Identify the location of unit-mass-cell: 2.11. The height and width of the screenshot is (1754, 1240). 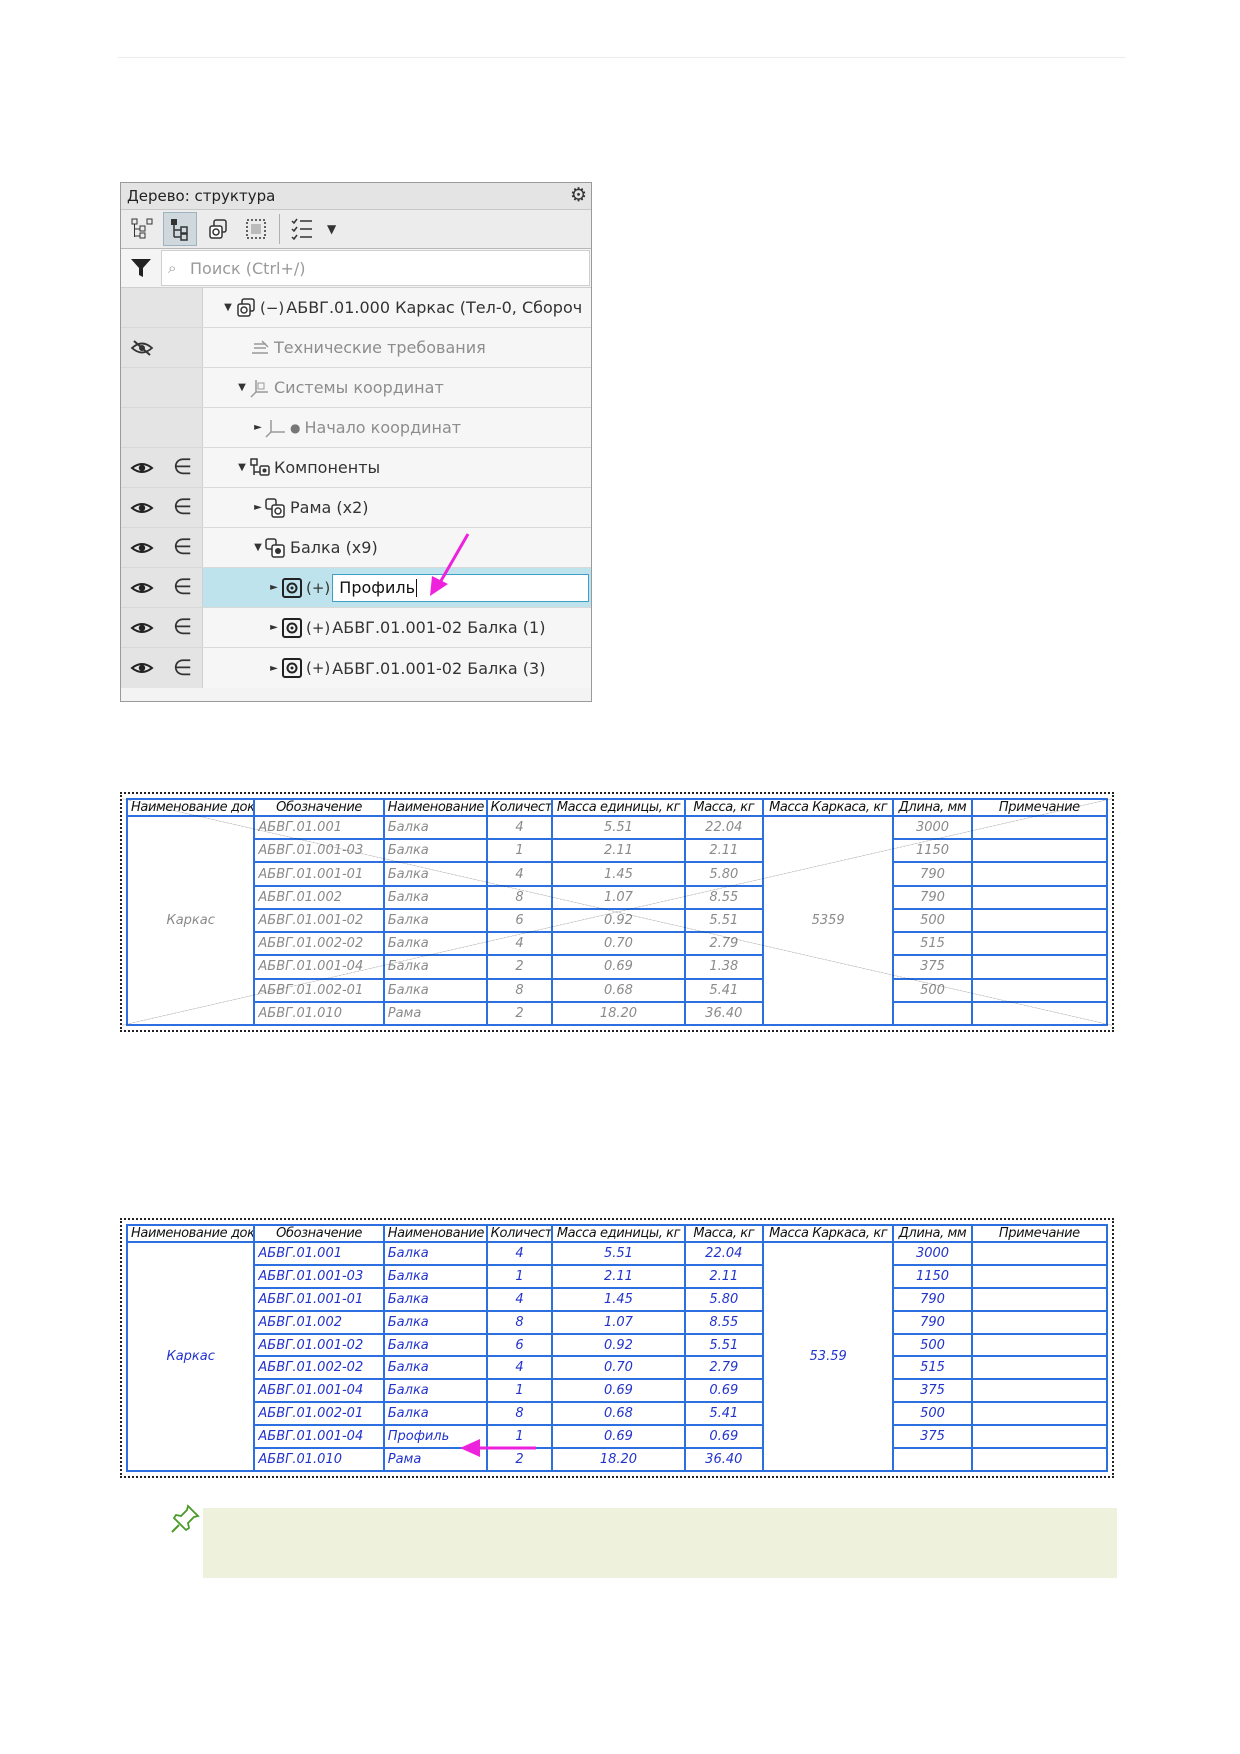
(618, 1276).